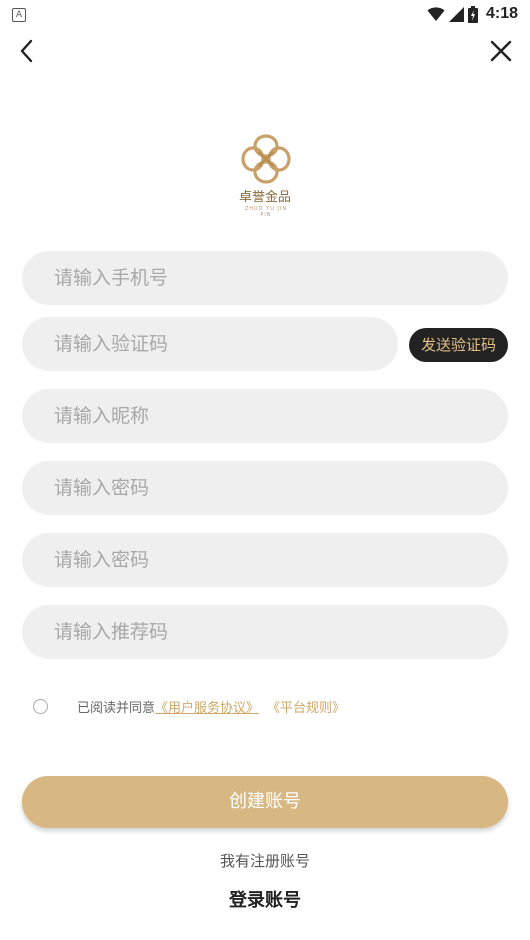 Image resolution: width=530 pixels, height=940 pixels. What do you see at coordinates (280, 278) in the screenshot?
I see `phone-input` at bounding box center [280, 278].